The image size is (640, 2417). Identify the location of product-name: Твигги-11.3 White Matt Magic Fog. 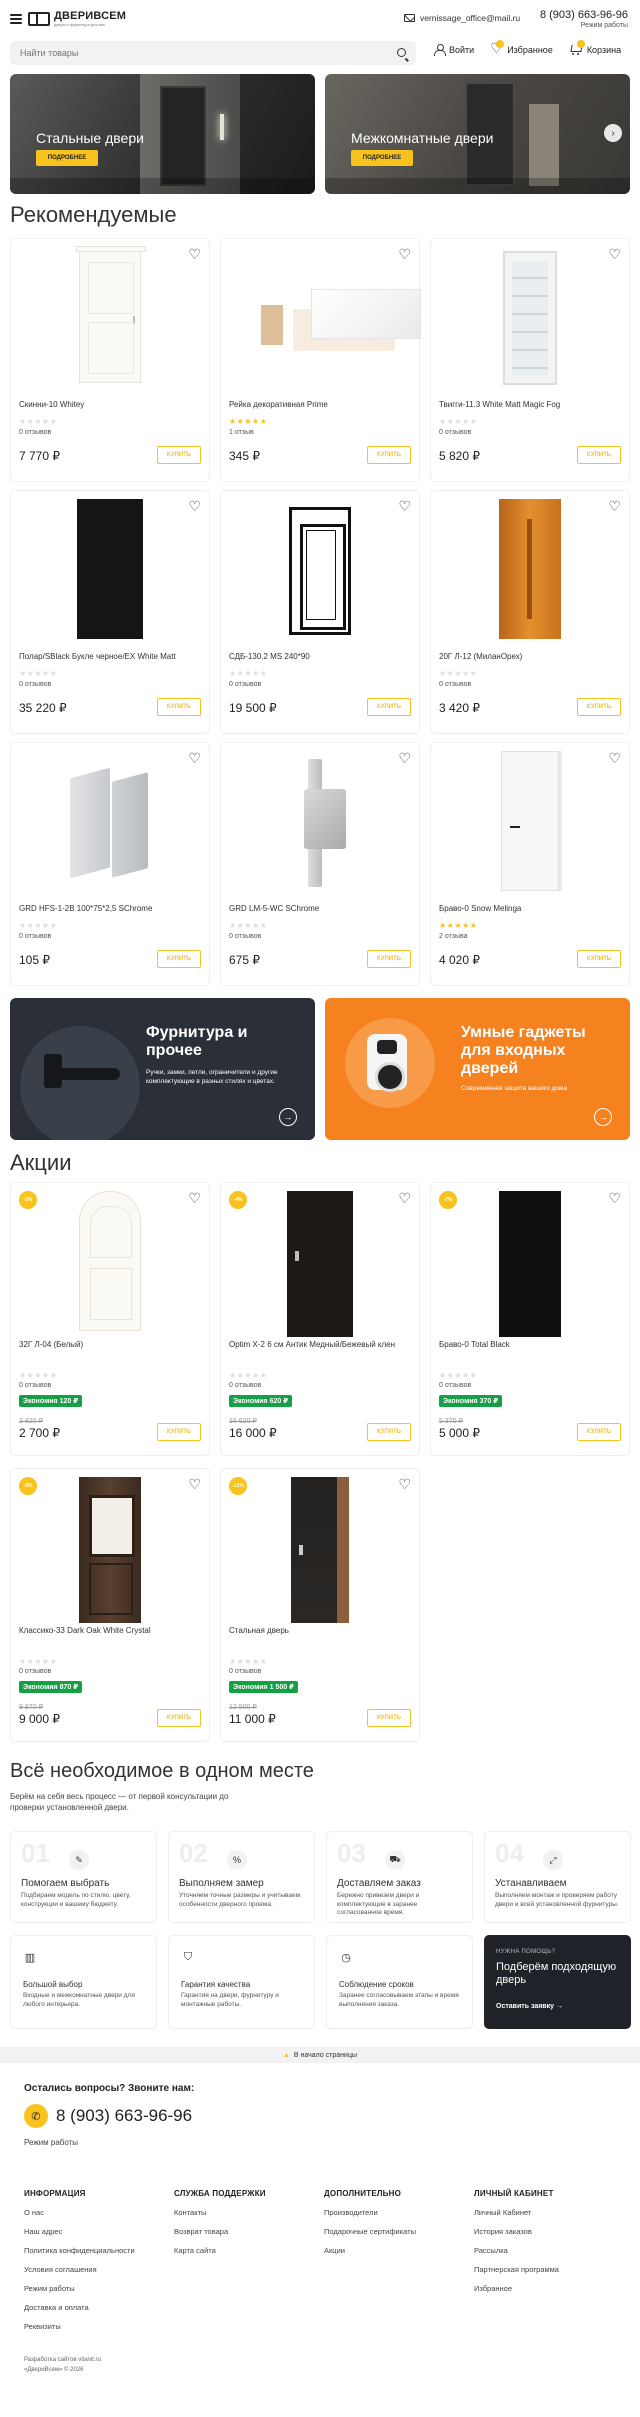
(530, 404).